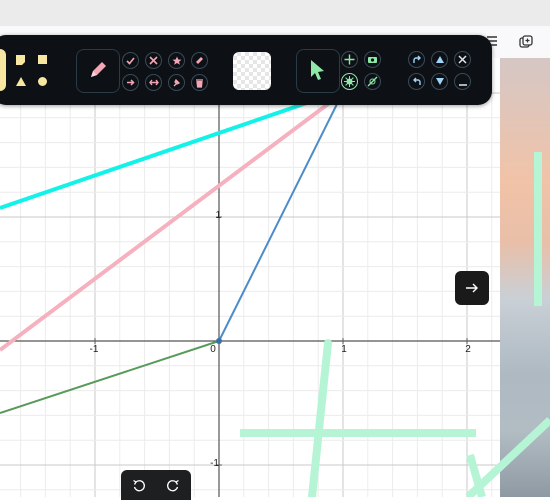 The height and width of the screenshot is (500, 550). Describe the element at coordinates (42, 81) in the screenshot. I see `circle-icon` at that location.